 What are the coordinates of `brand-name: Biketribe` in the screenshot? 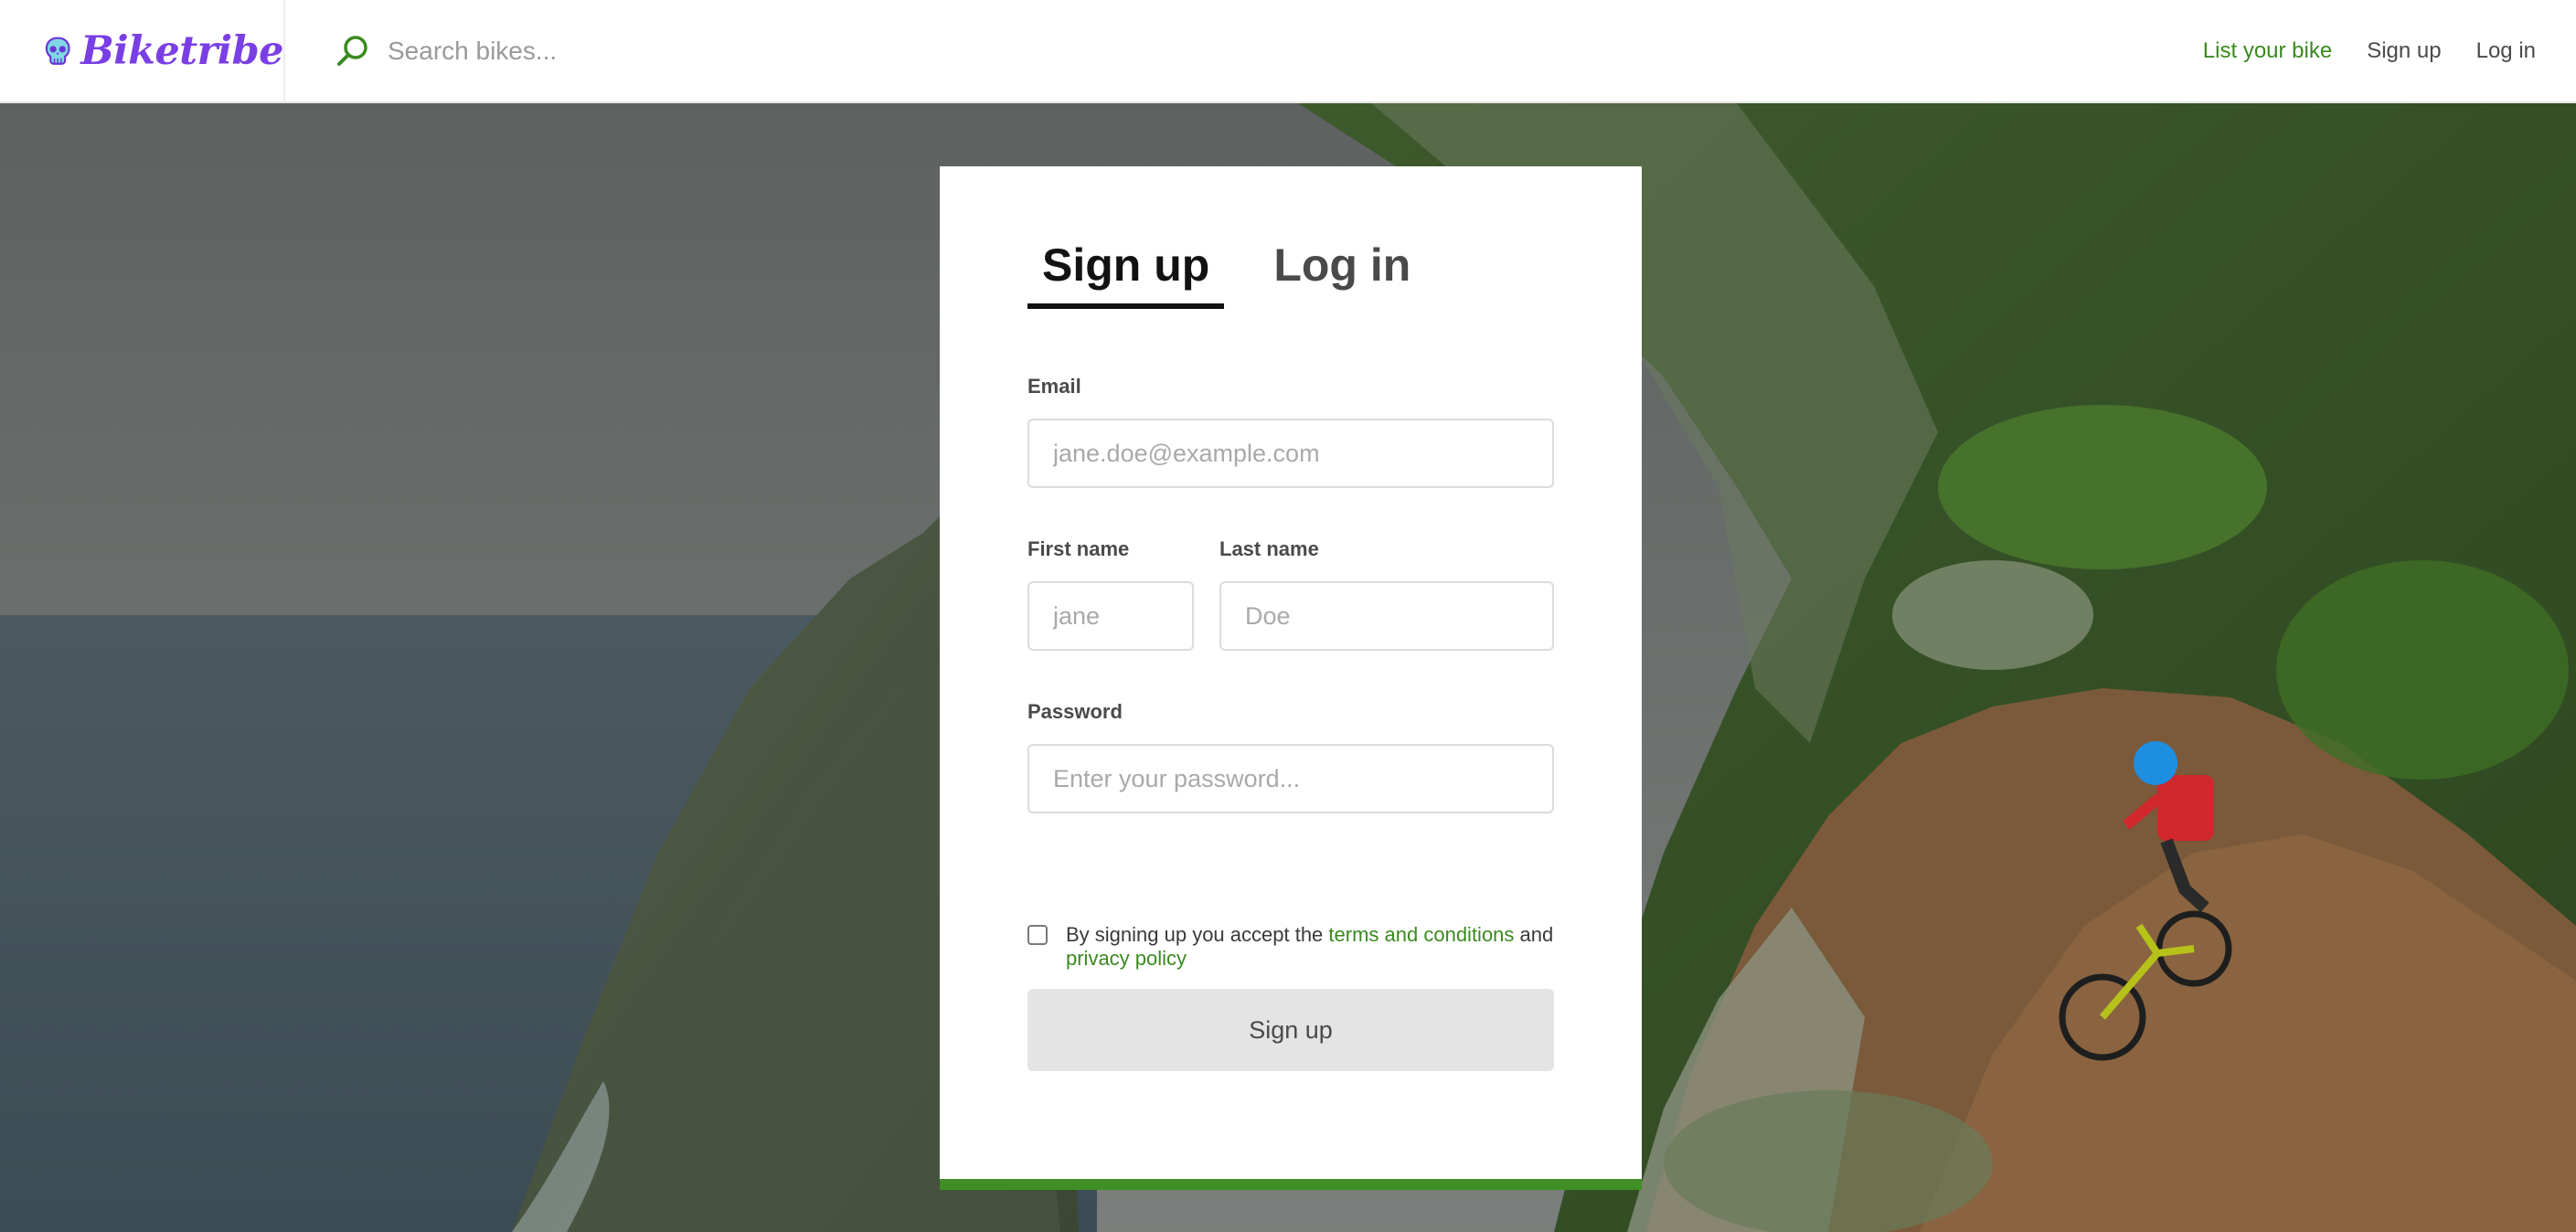 It's located at (182, 50).